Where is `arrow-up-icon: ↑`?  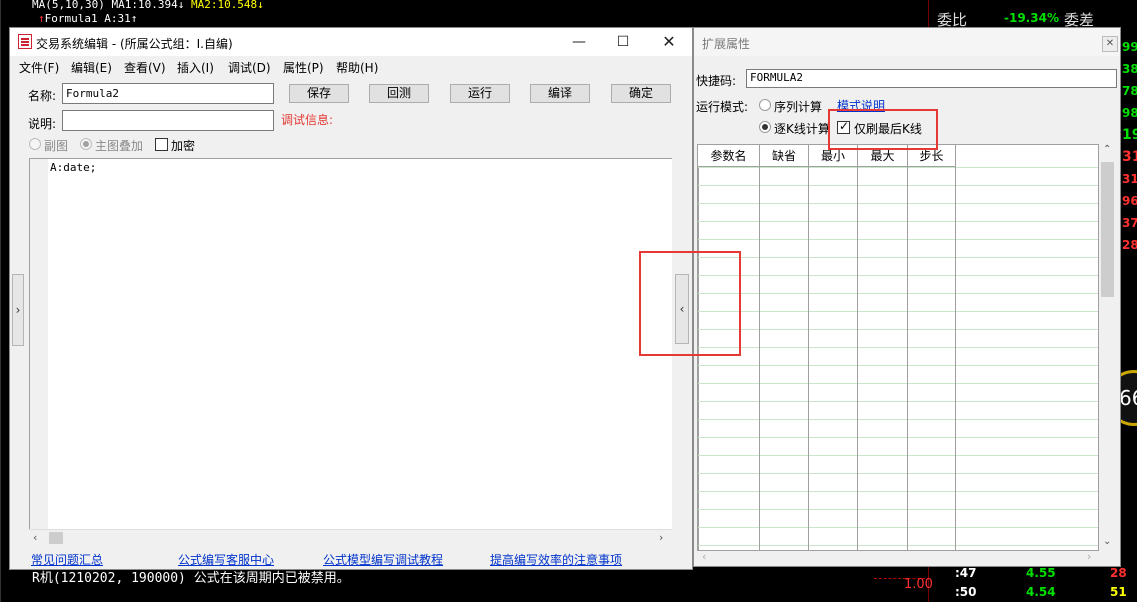 arrow-up-icon: ↑ is located at coordinates (41, 18).